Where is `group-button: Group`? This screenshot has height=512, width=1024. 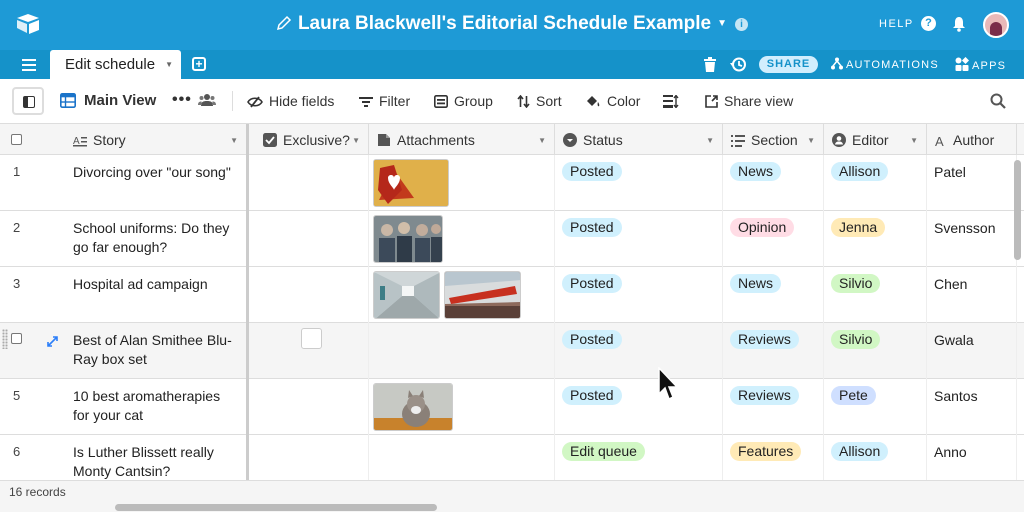 group-button: Group is located at coordinates (463, 101).